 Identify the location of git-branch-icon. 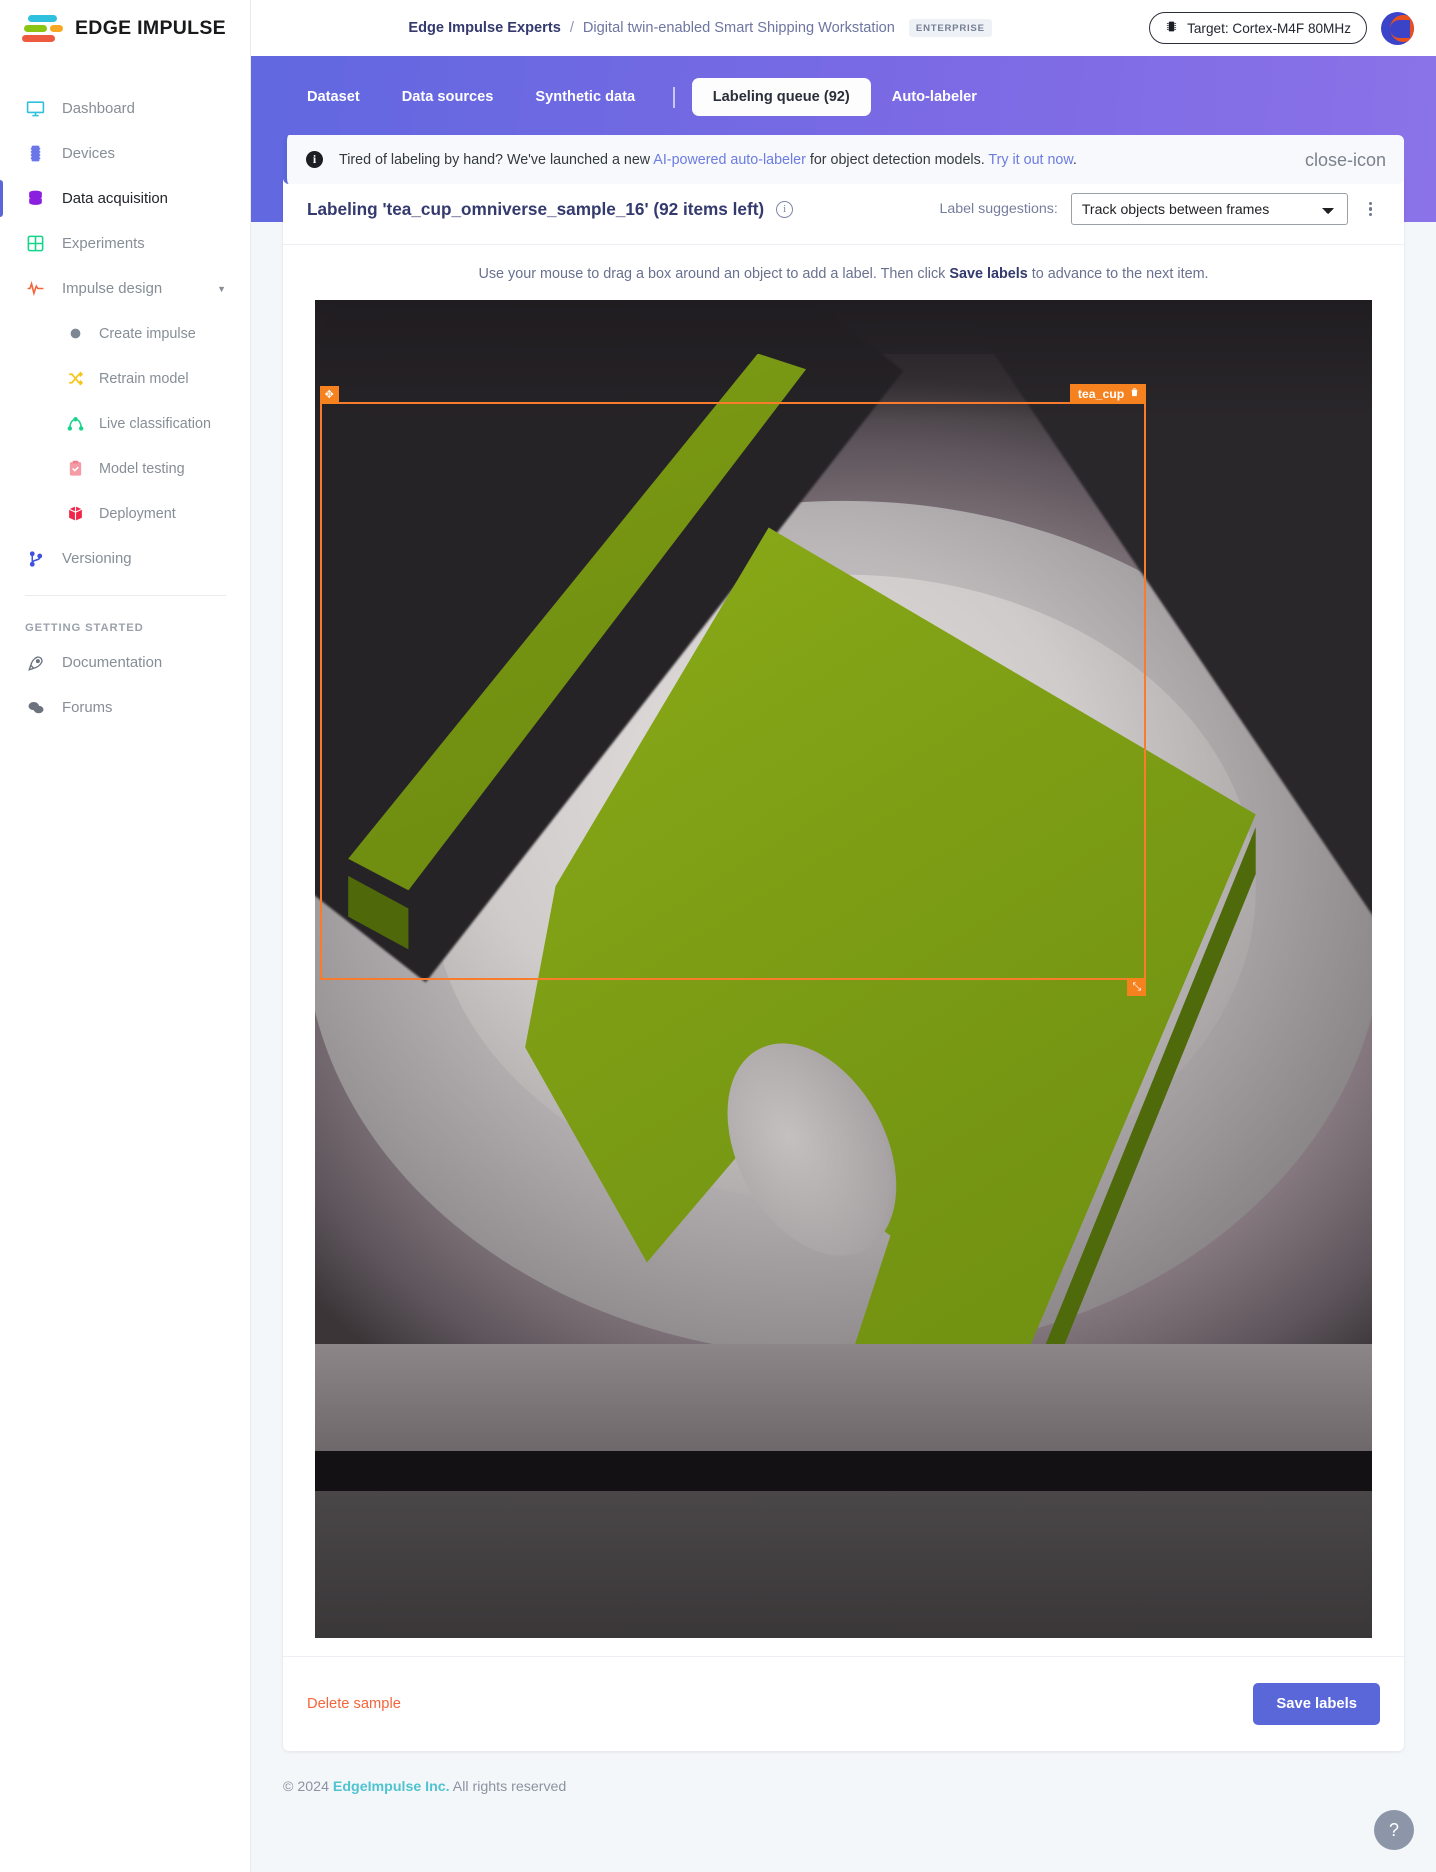
(35, 558).